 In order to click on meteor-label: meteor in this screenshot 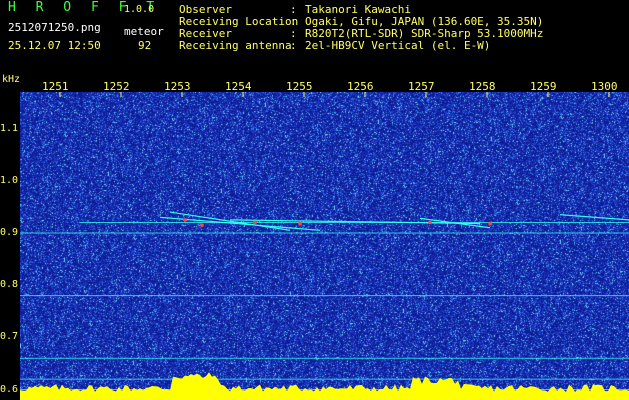, I will do `click(144, 31)`.